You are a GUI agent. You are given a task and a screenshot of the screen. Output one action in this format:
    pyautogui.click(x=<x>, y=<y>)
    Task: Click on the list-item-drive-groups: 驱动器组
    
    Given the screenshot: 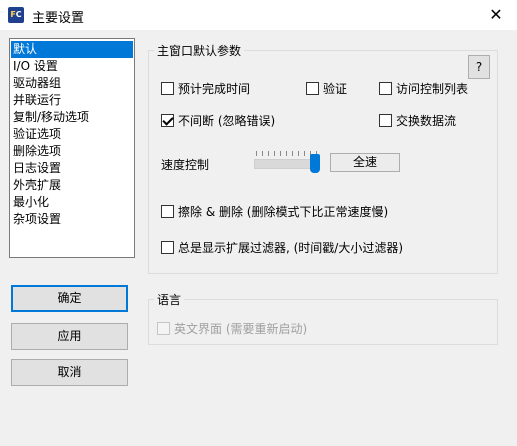 What is the action you would take?
    pyautogui.click(x=72, y=83)
    